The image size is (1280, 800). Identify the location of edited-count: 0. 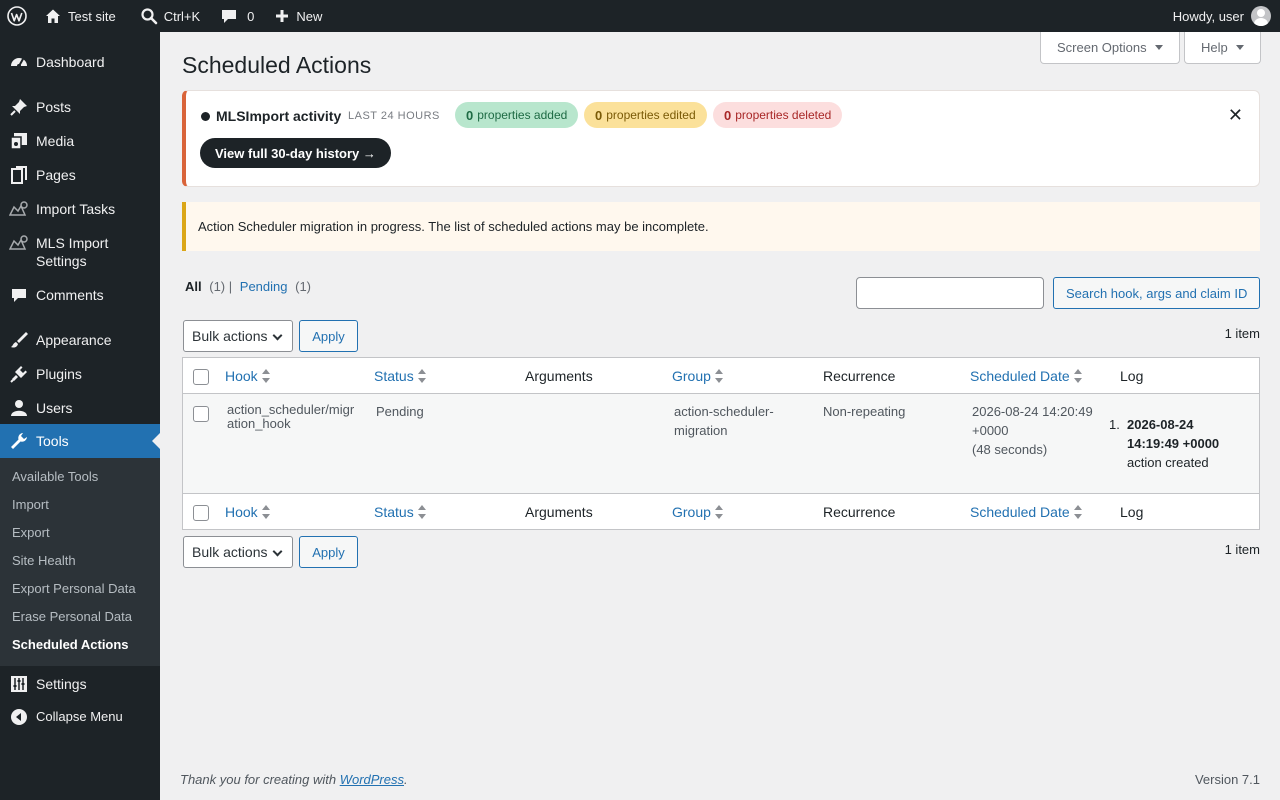
(599, 115).